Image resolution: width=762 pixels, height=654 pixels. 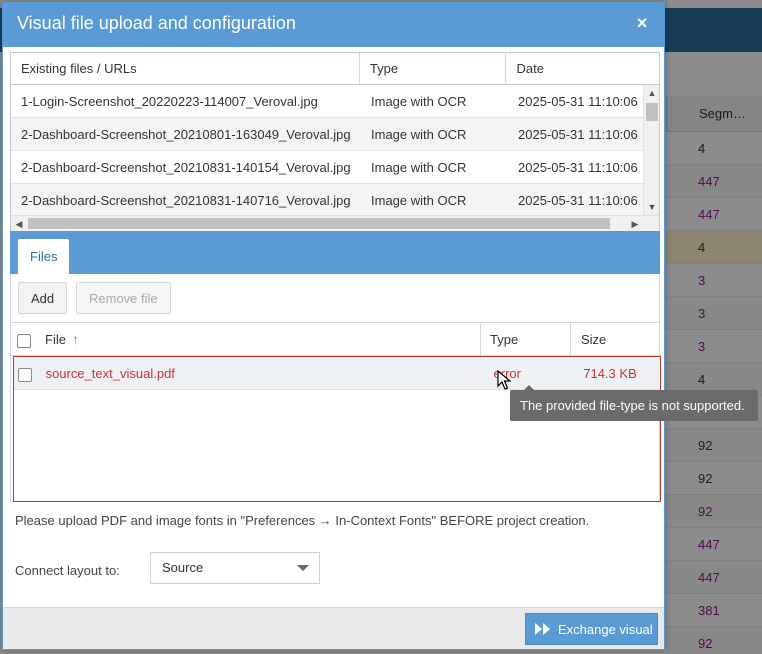 I want to click on dialog-title: Visual file upload and configuration, so click(x=156, y=23).